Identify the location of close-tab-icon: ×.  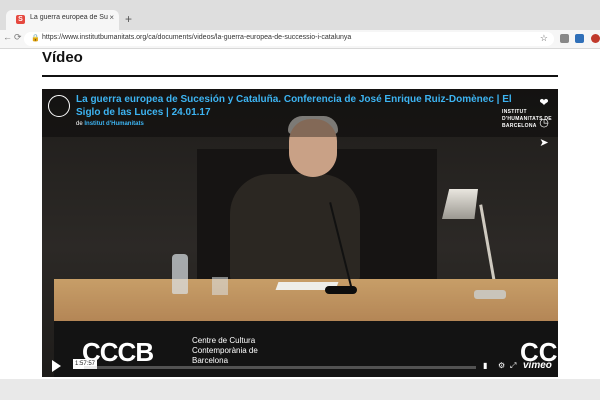
(111, 17).